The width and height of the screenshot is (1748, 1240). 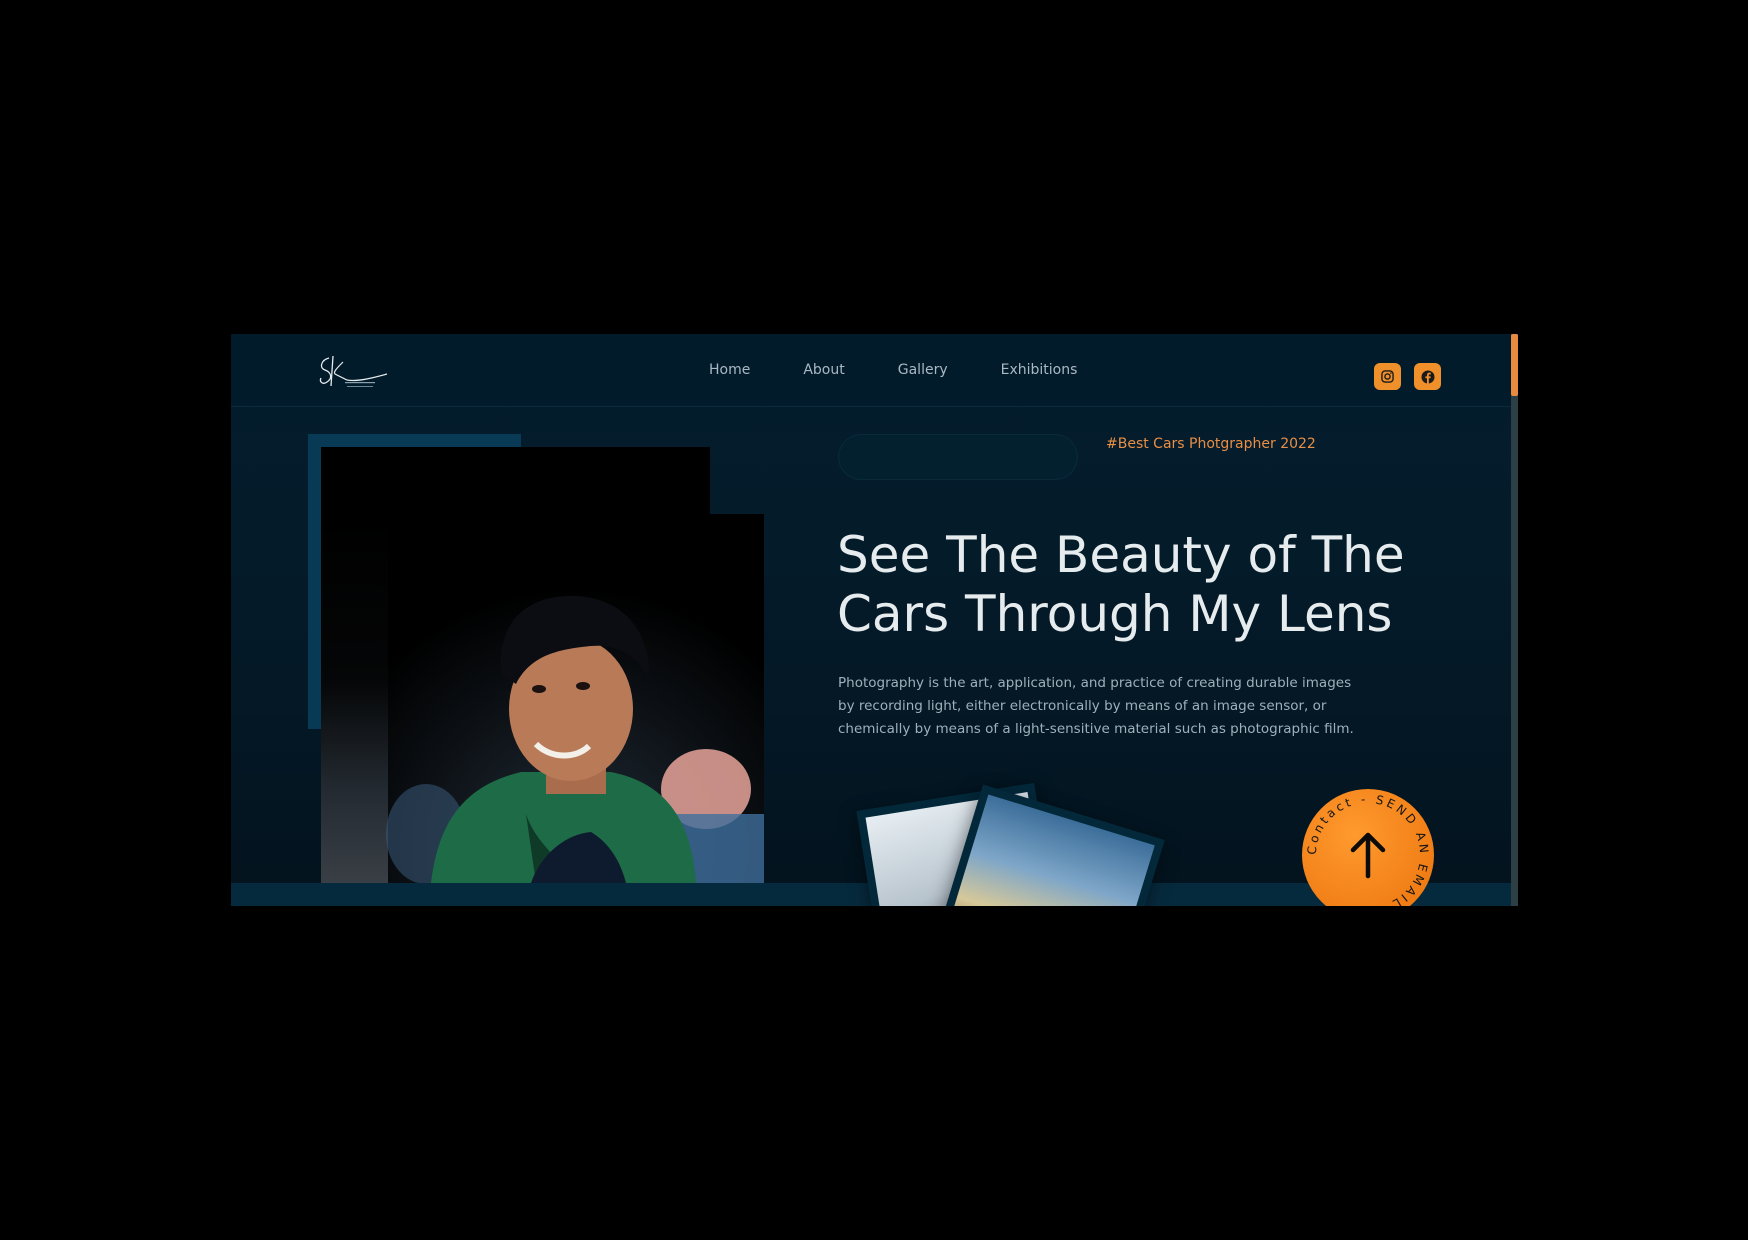 What do you see at coordinates (353, 371) in the screenshot?
I see `signature-logo` at bounding box center [353, 371].